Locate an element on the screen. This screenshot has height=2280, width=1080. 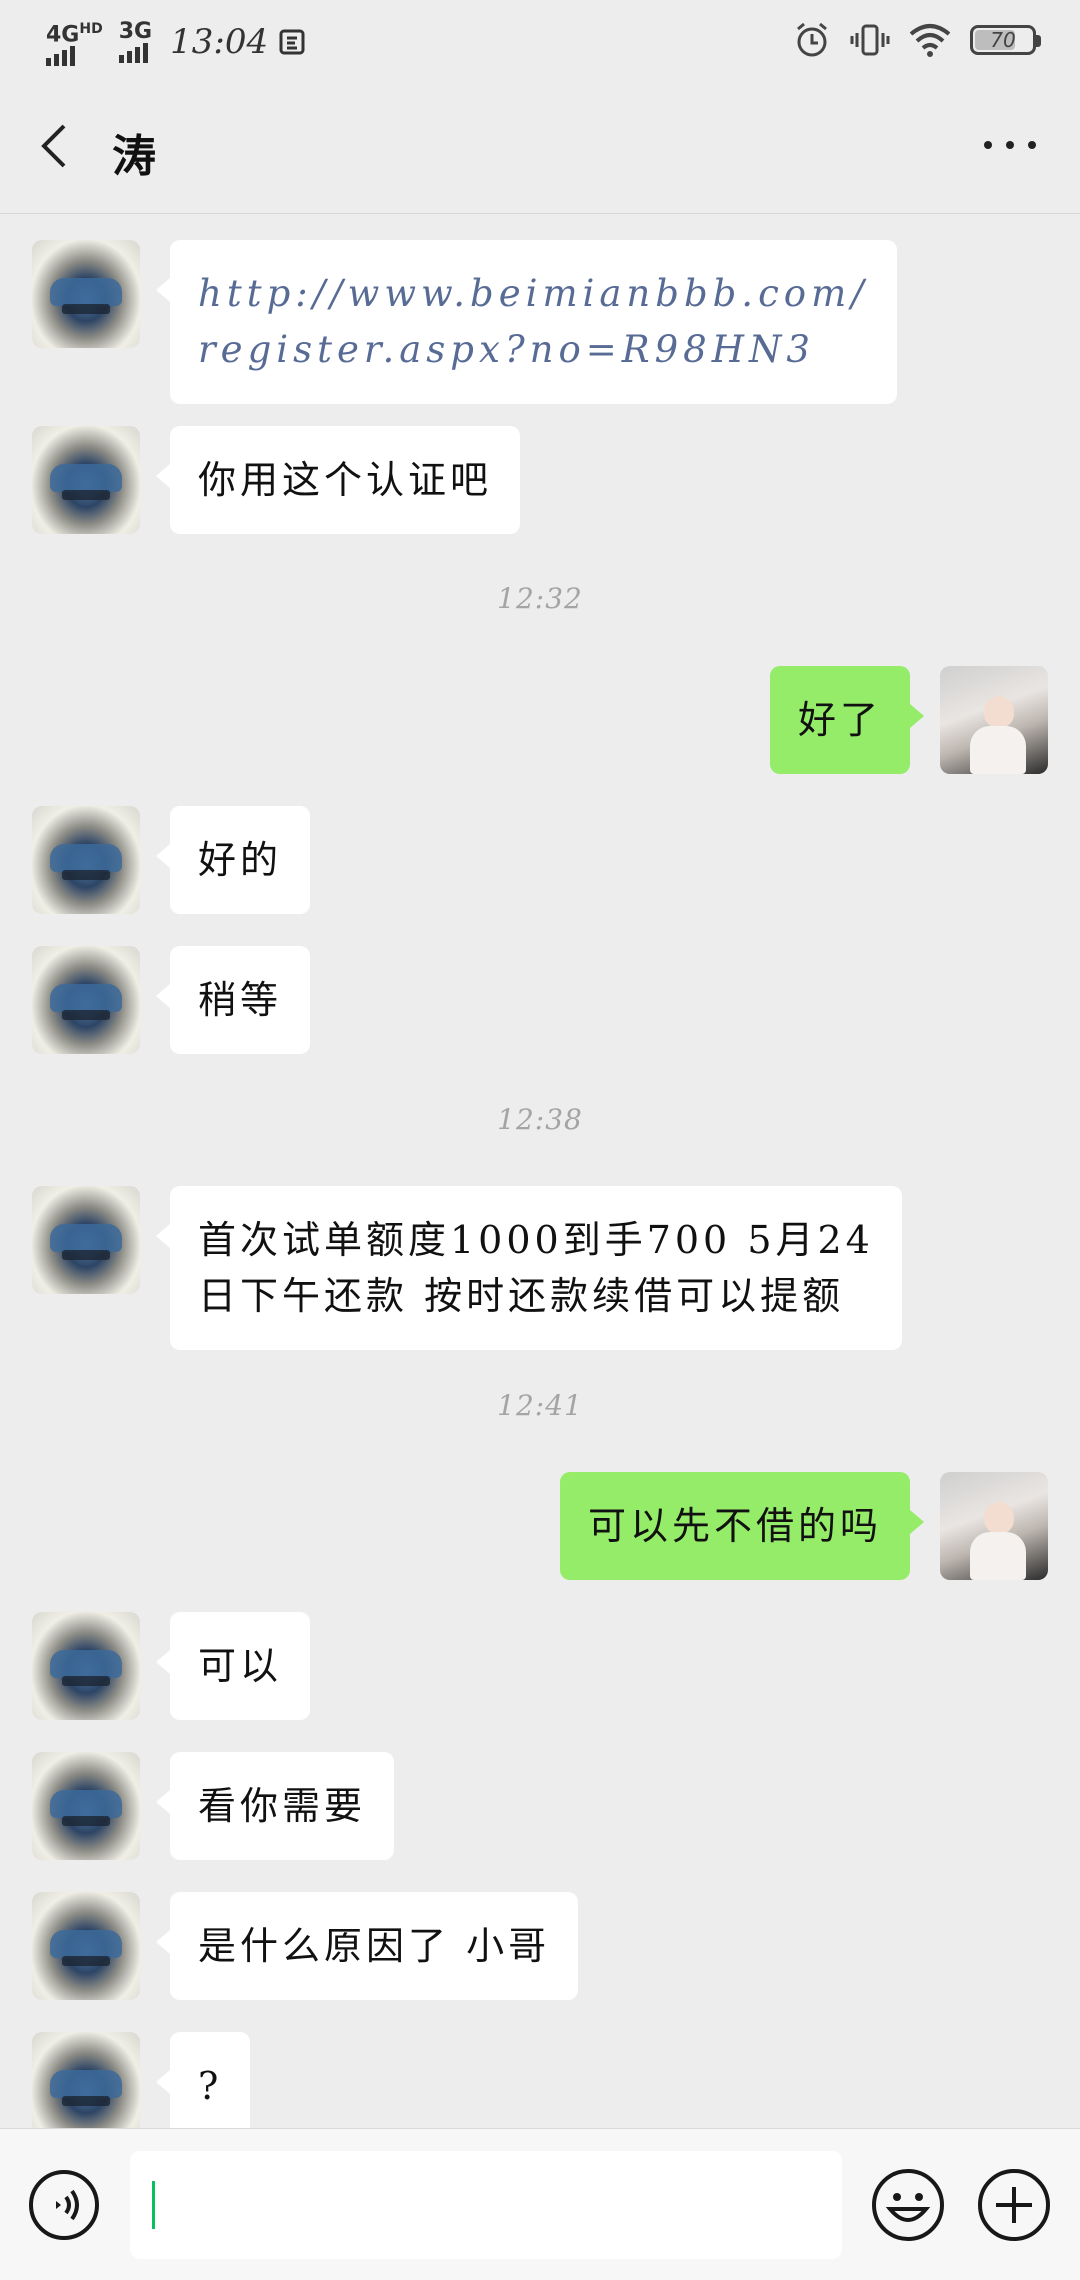
network-4g-label: 4G is located at coordinates (63, 35).